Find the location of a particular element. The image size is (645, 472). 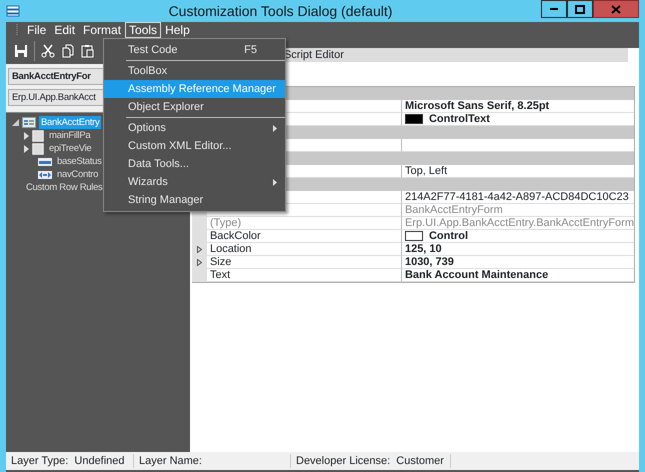

tree-item: Custom Row Rules is located at coordinates (64, 187).